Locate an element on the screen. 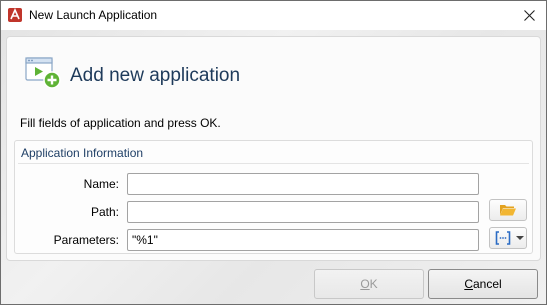 Image resolution: width=547 pixels, height=305 pixels. window-title: New Launch Application is located at coordinates (93, 15).